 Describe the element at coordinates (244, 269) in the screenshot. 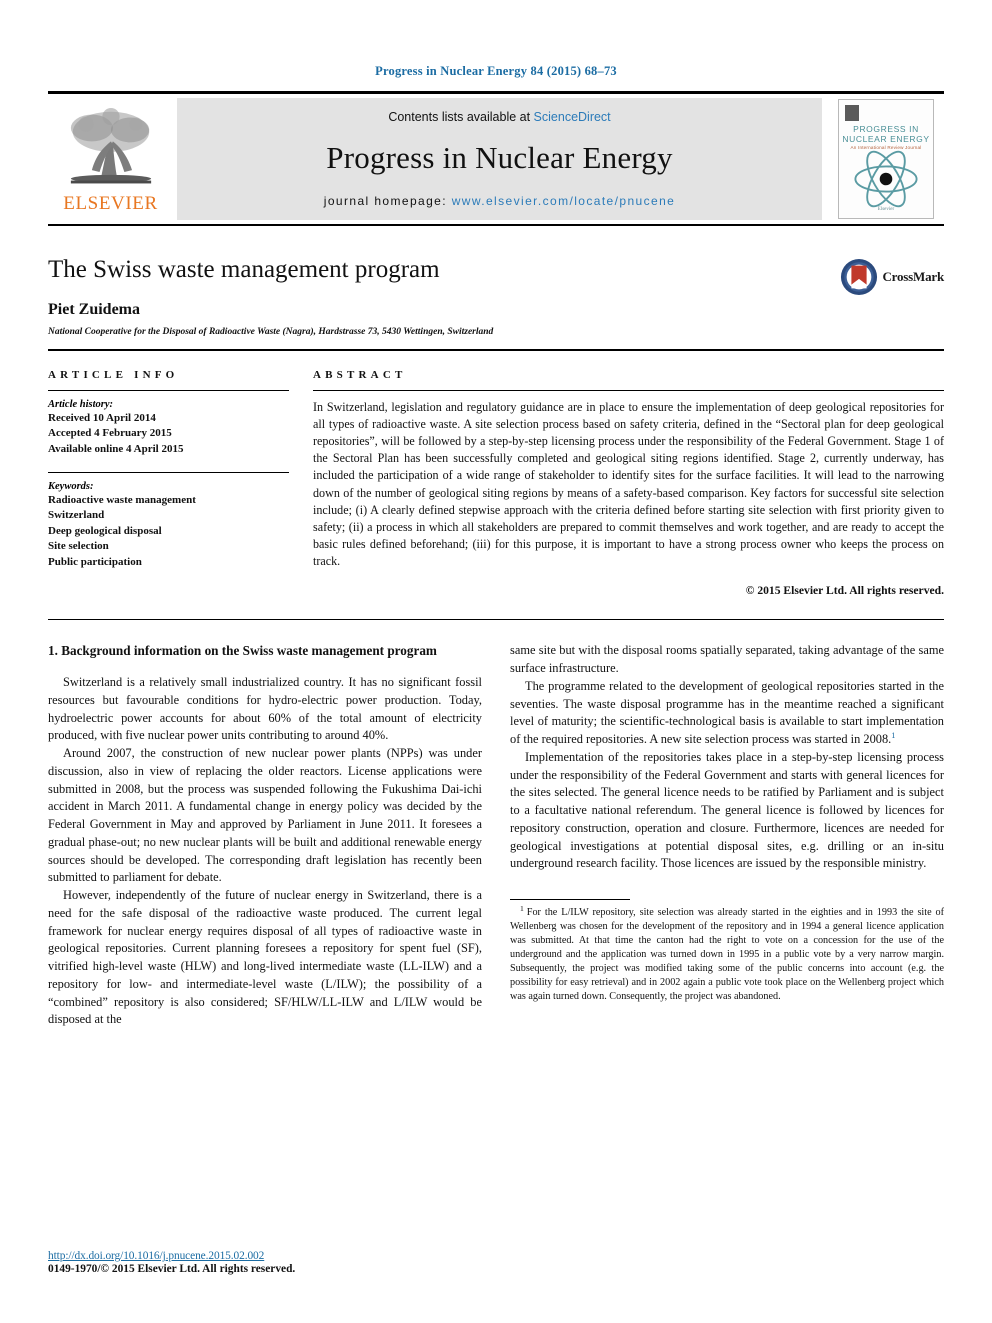

I see `page-title: The Swiss waste management program` at that location.